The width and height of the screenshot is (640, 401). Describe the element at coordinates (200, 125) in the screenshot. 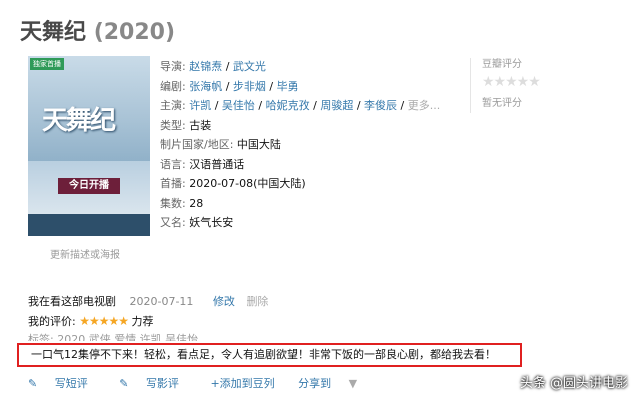

I see `type-value: 古装` at that location.